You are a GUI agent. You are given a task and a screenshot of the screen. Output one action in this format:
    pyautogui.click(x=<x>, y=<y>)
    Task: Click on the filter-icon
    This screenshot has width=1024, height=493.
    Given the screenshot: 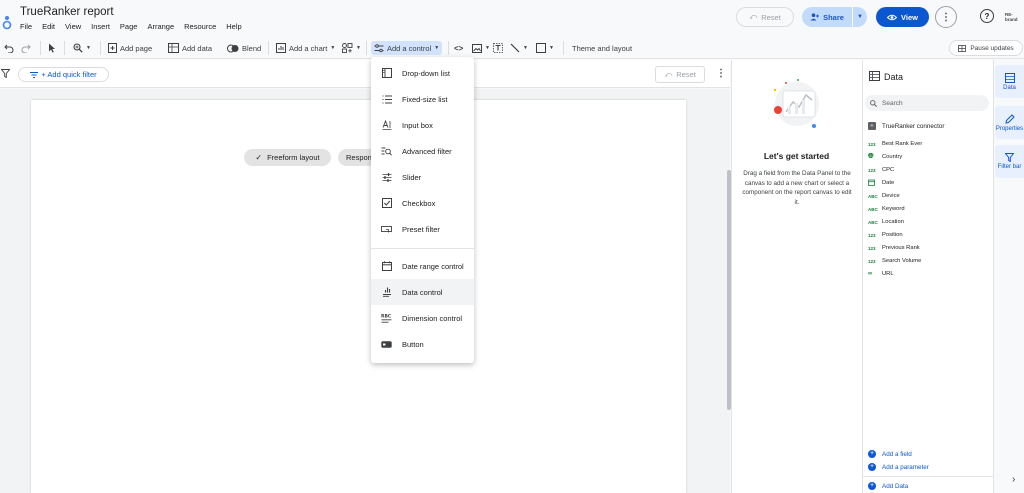 What is the action you would take?
    pyautogui.click(x=5, y=73)
    